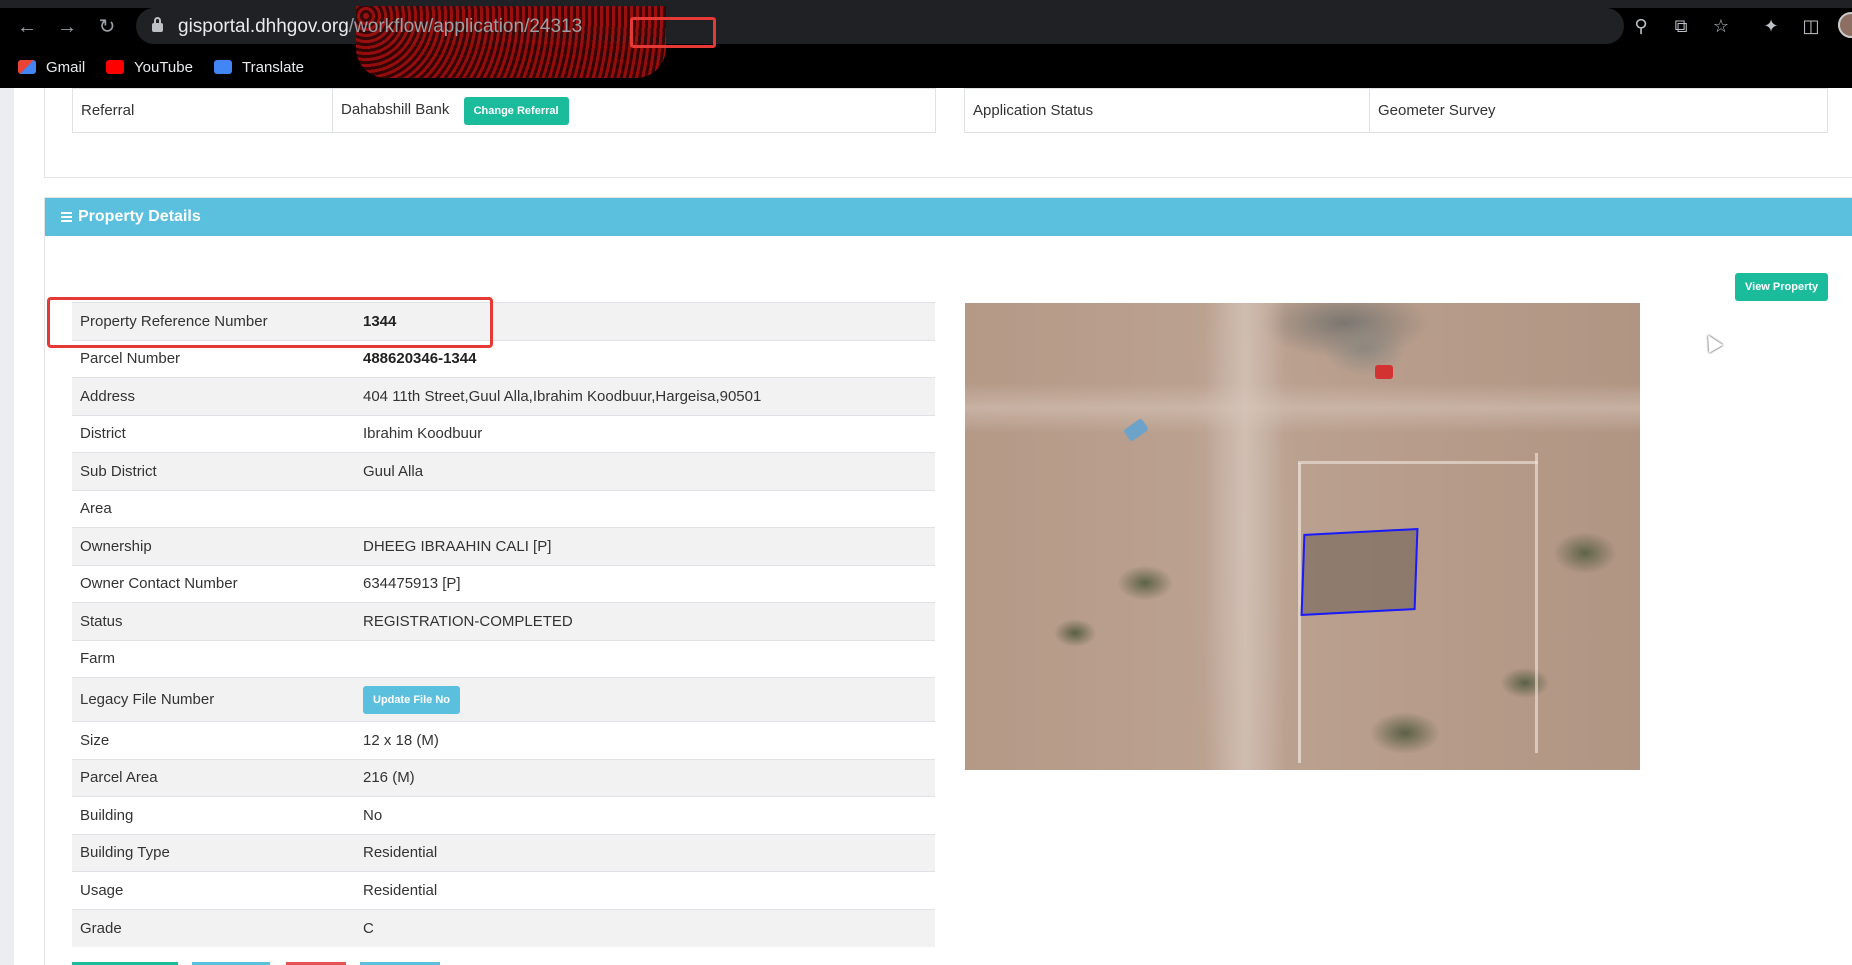 The image size is (1852, 965). Describe the element at coordinates (67, 27) in the screenshot. I see `forward-icon: →` at that location.